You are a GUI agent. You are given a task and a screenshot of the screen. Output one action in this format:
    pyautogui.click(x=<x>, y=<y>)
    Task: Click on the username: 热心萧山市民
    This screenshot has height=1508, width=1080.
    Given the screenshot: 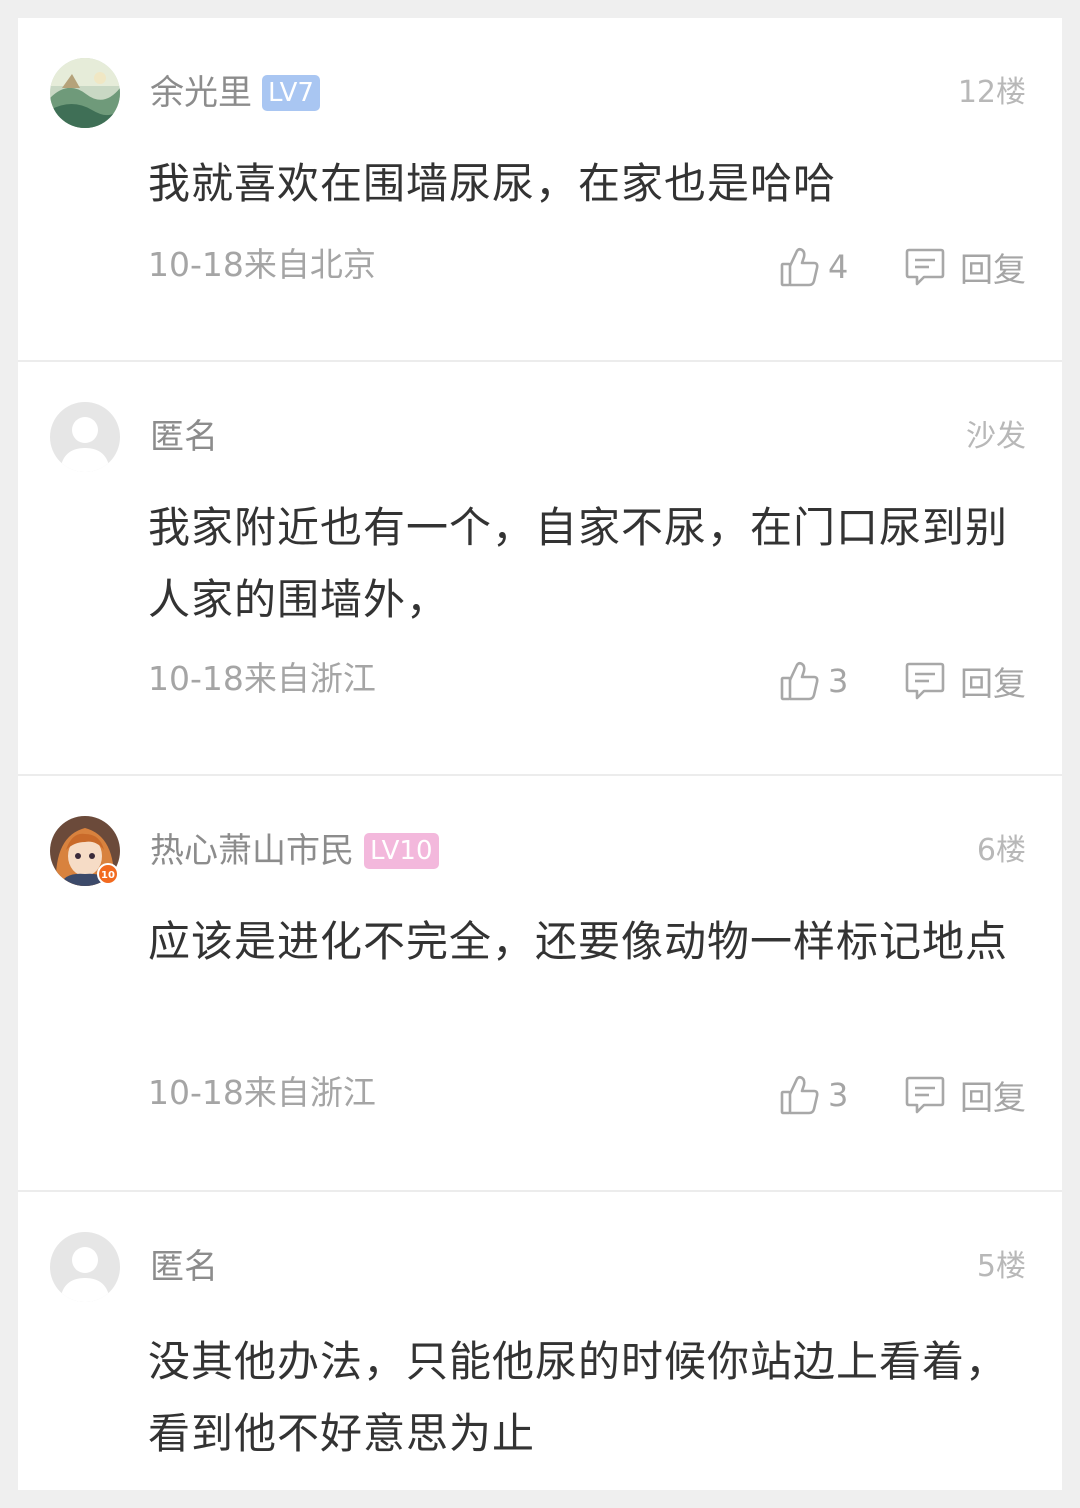 What is the action you would take?
    pyautogui.click(x=252, y=851)
    